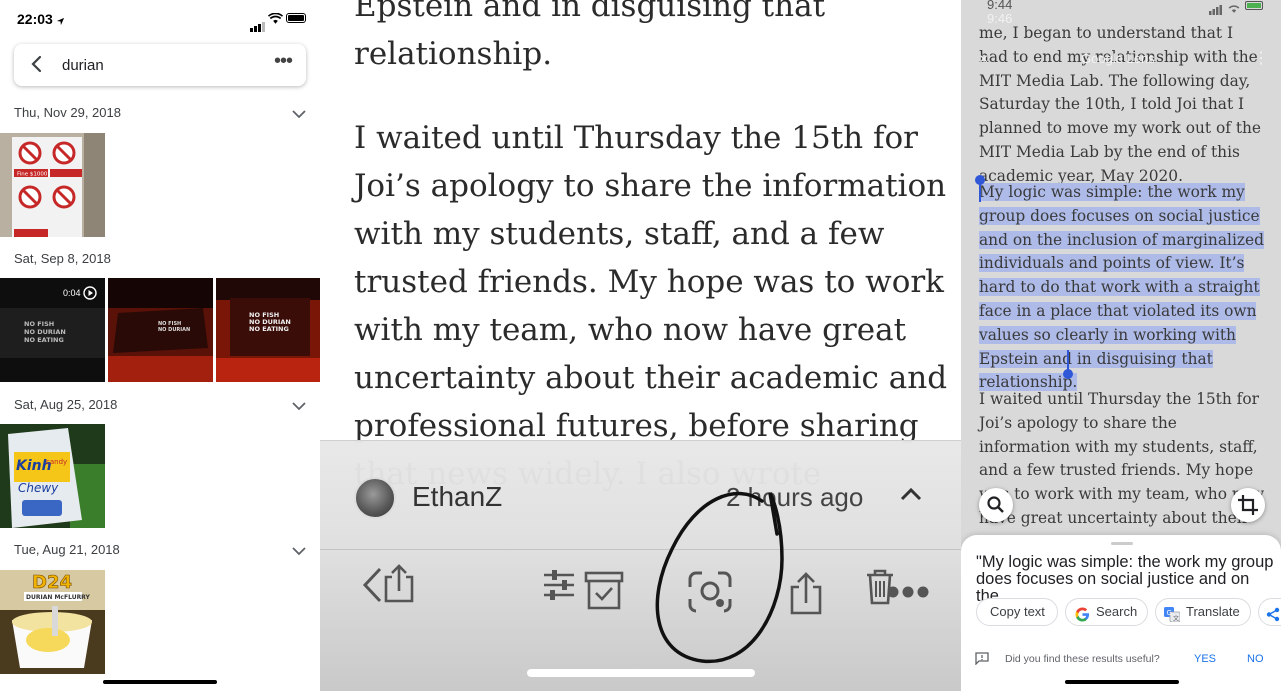  I want to click on photo-thumbnail-car-window: NO FISH NO DURIAN, so click(160, 330).